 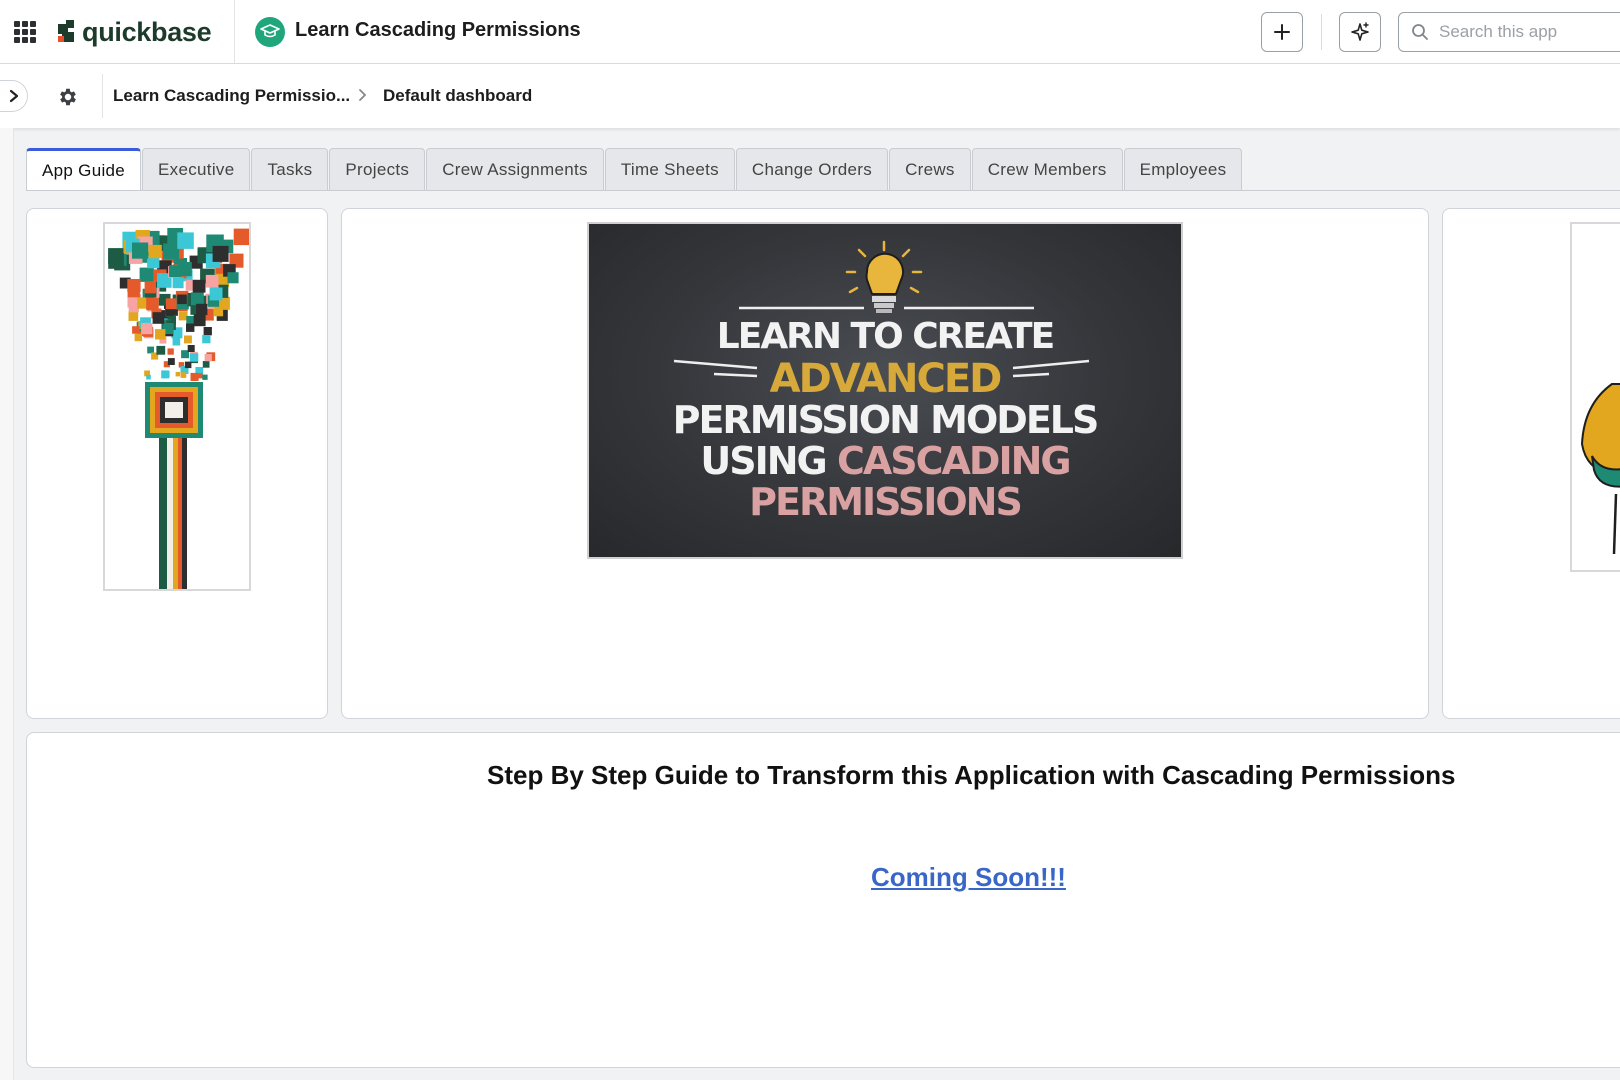 What do you see at coordinates (196, 169) in the screenshot?
I see `tab-executive: Executive` at bounding box center [196, 169].